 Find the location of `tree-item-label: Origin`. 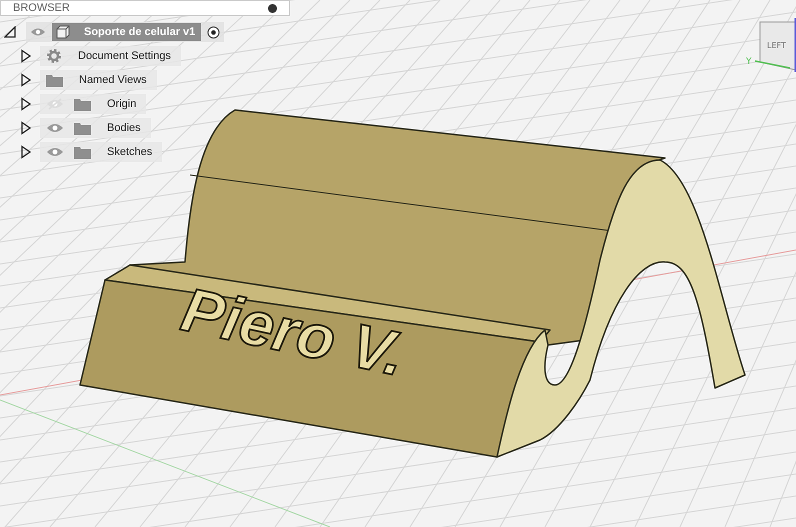

tree-item-label: Origin is located at coordinates (118, 104).